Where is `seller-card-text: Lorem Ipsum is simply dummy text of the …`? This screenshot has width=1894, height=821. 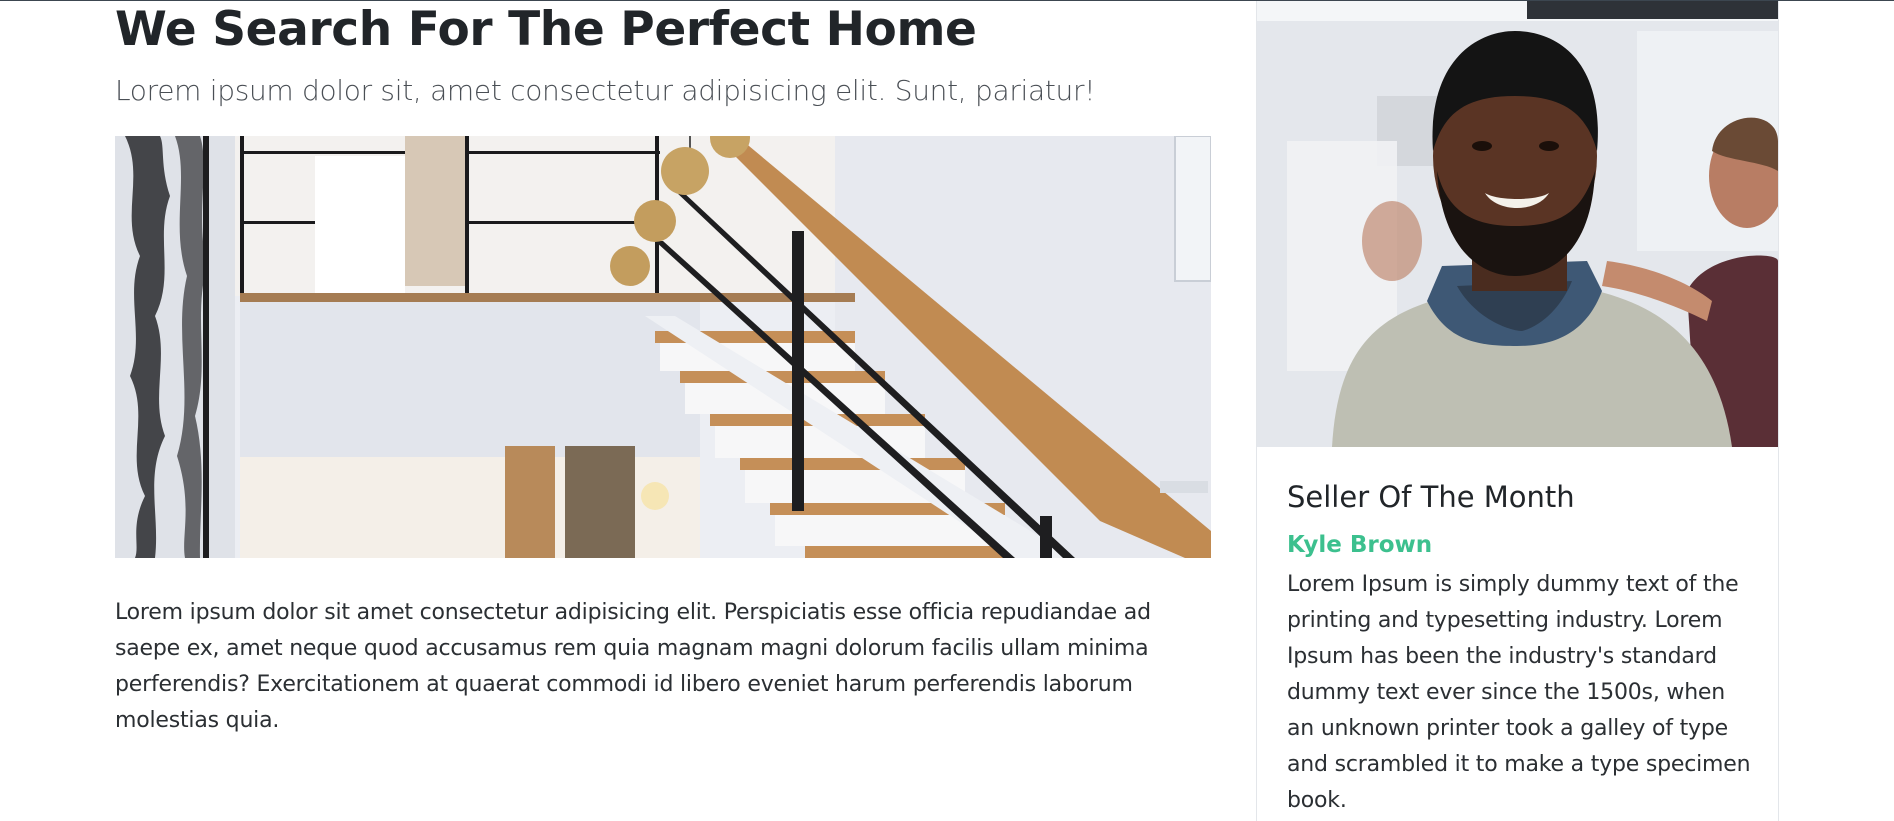 seller-card-text: Lorem Ipsum is simply dummy text of the … is located at coordinates (1519, 692).